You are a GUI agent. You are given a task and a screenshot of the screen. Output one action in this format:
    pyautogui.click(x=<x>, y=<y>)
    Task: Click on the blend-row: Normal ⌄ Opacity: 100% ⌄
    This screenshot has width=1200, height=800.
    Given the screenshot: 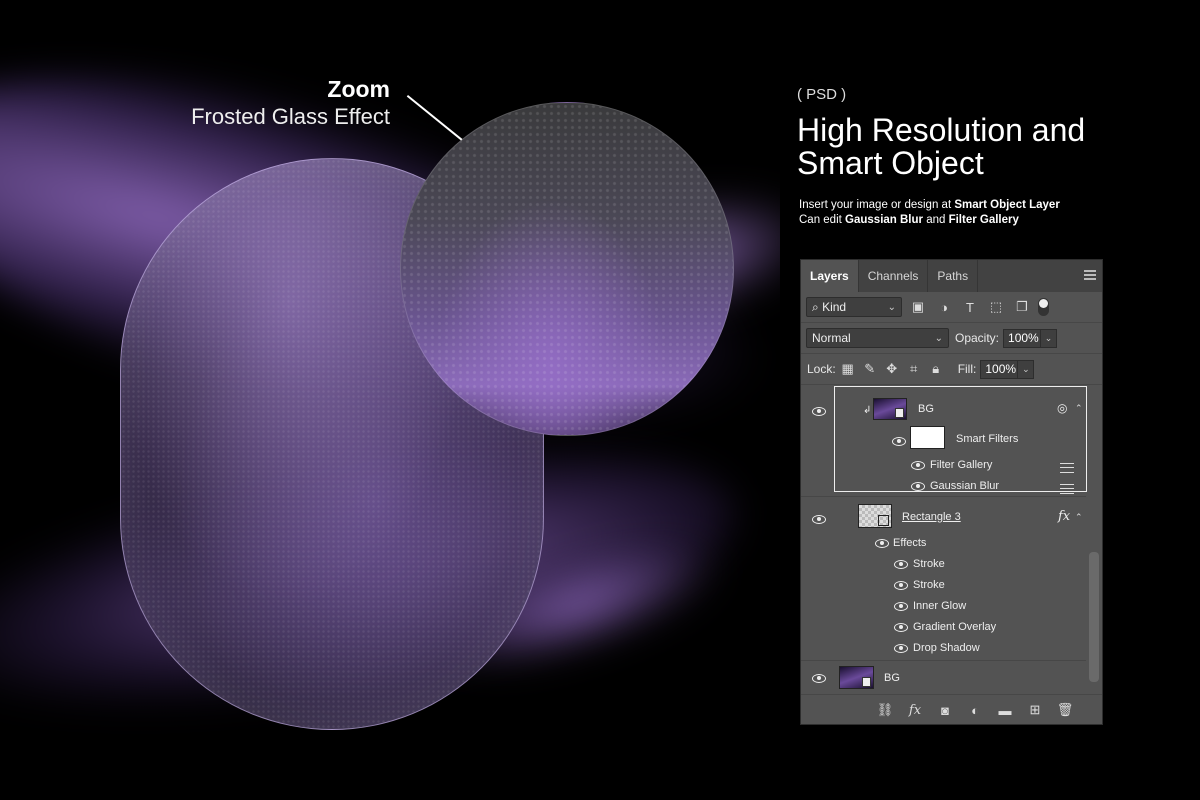 What is the action you would take?
    pyautogui.click(x=951, y=338)
    